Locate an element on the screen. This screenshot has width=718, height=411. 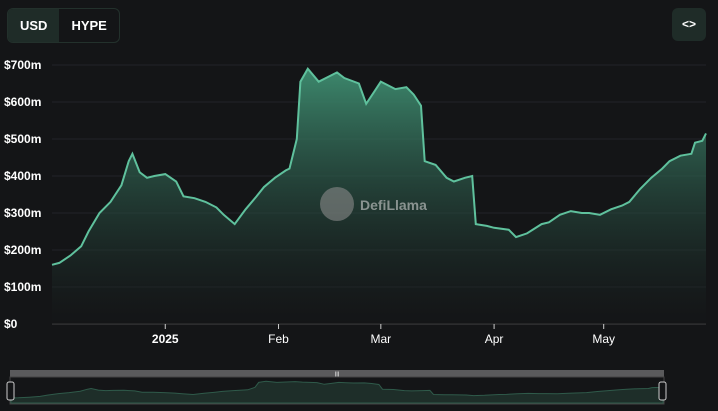
y-tick-label: $0 is located at coordinates (11, 324).